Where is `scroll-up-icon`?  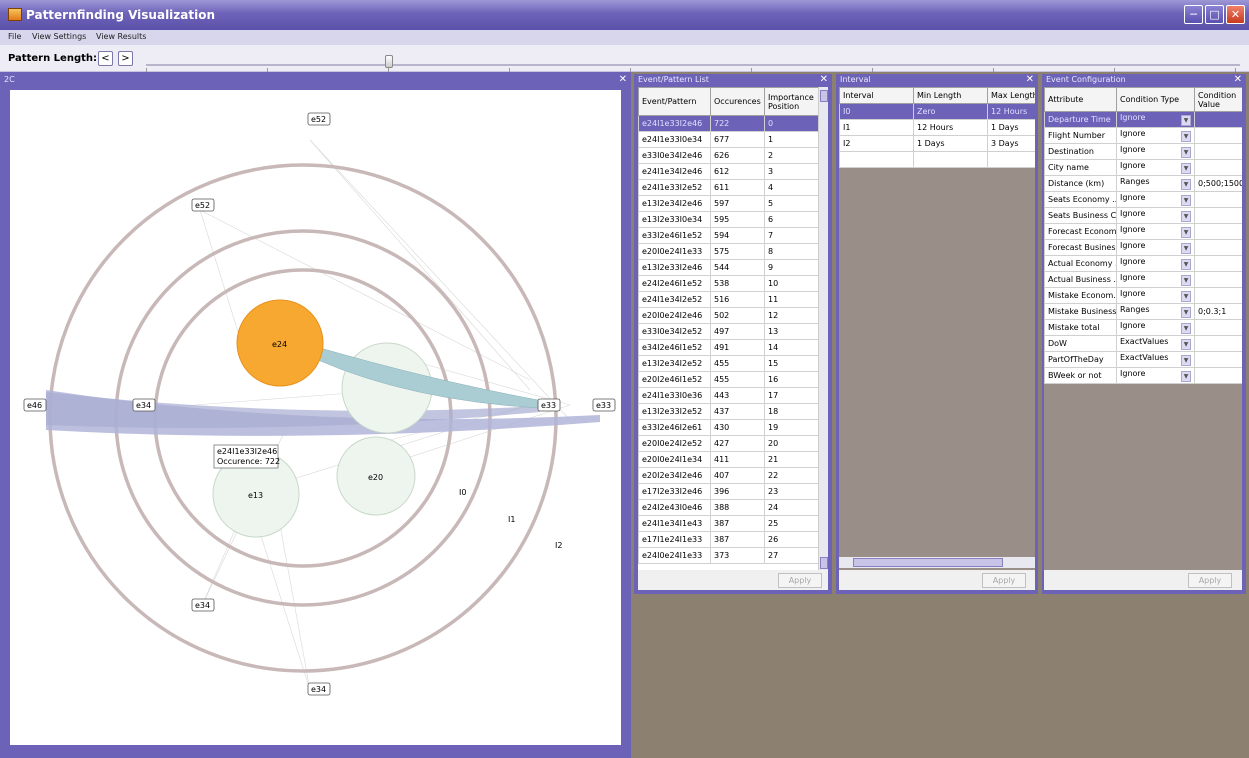 scroll-up-icon is located at coordinates (824, 96).